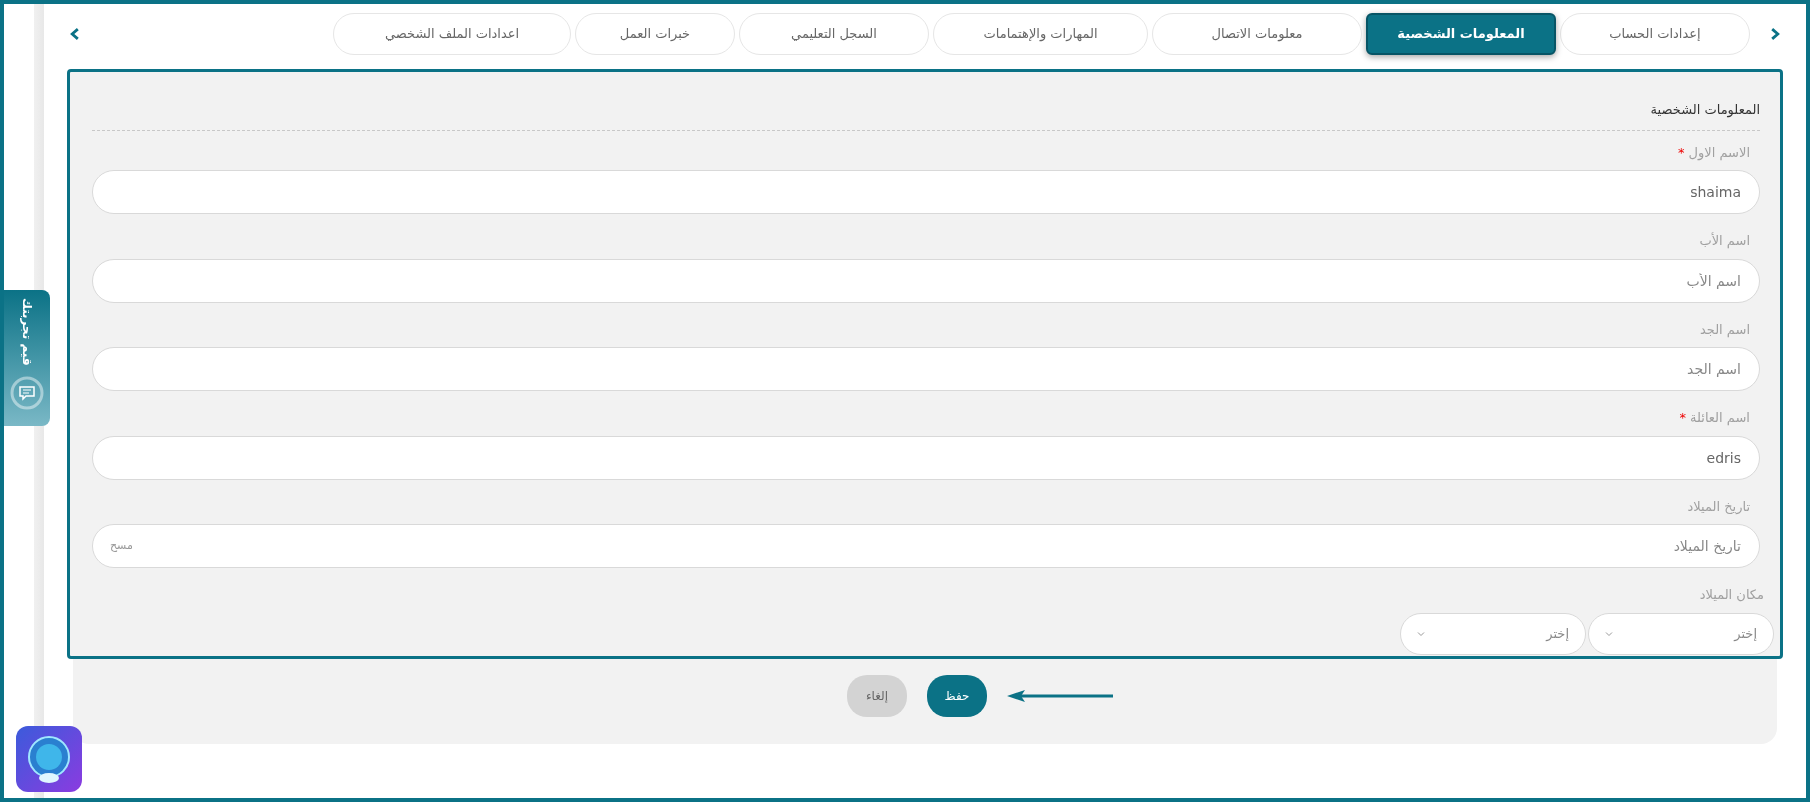 The image size is (1810, 802). Describe the element at coordinates (1720, 417) in the screenshot. I see `field-label: اسم العائلة` at that location.